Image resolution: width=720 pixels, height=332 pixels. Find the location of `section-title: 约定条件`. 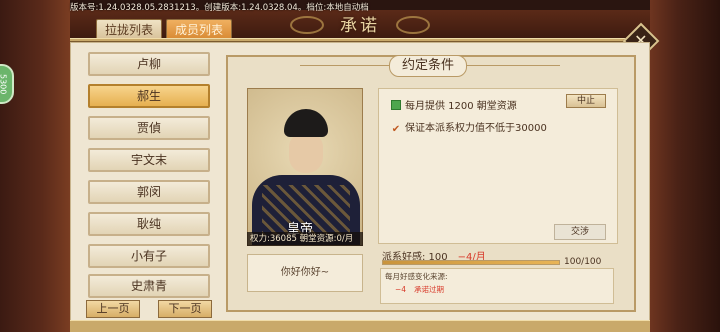

section-title: 约定条件 is located at coordinates (428, 66).